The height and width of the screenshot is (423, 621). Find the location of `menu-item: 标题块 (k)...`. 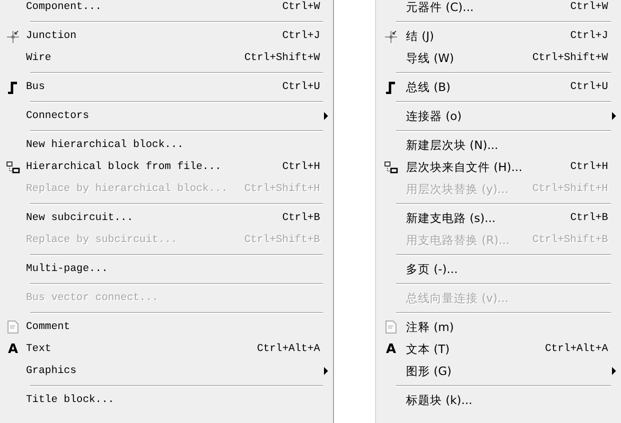

menu-item: 标题块 (k)... is located at coordinates (498, 400).